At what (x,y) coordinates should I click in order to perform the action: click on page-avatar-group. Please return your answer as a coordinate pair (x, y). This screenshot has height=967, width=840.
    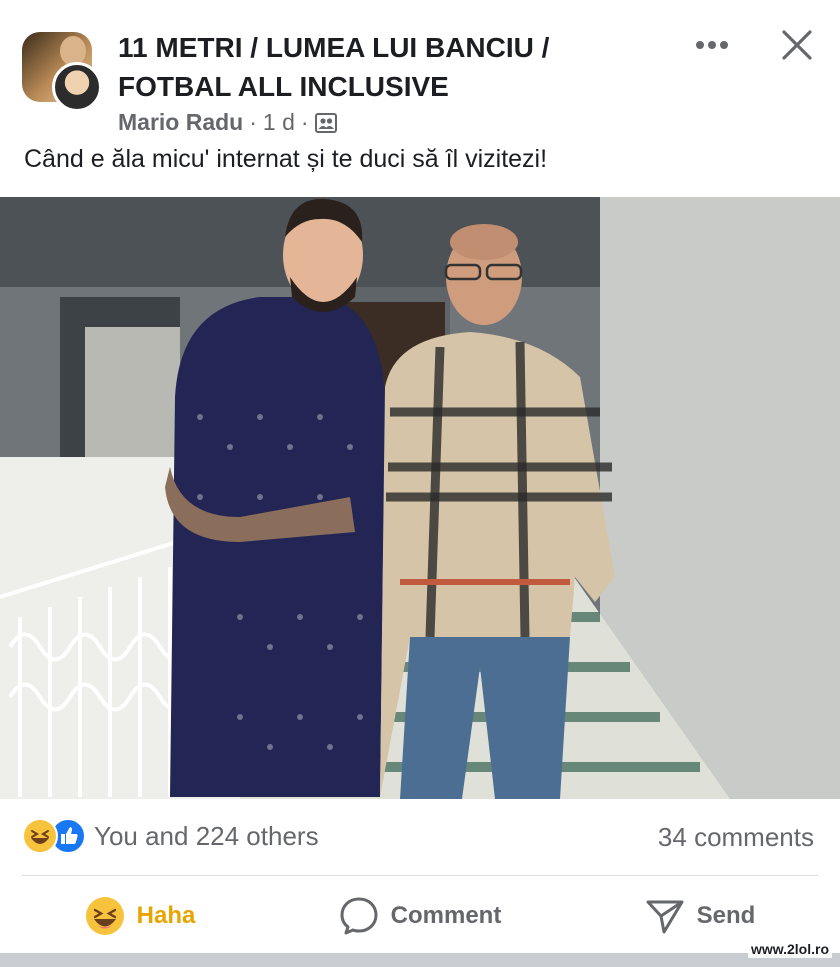
    Looking at the image, I should click on (63, 72).